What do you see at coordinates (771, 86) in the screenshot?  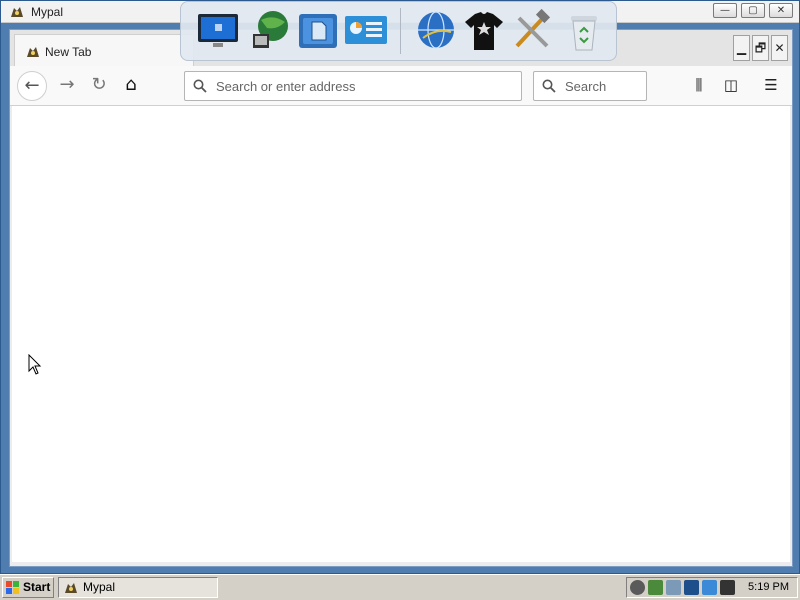 I see `menu-icon: ☰` at bounding box center [771, 86].